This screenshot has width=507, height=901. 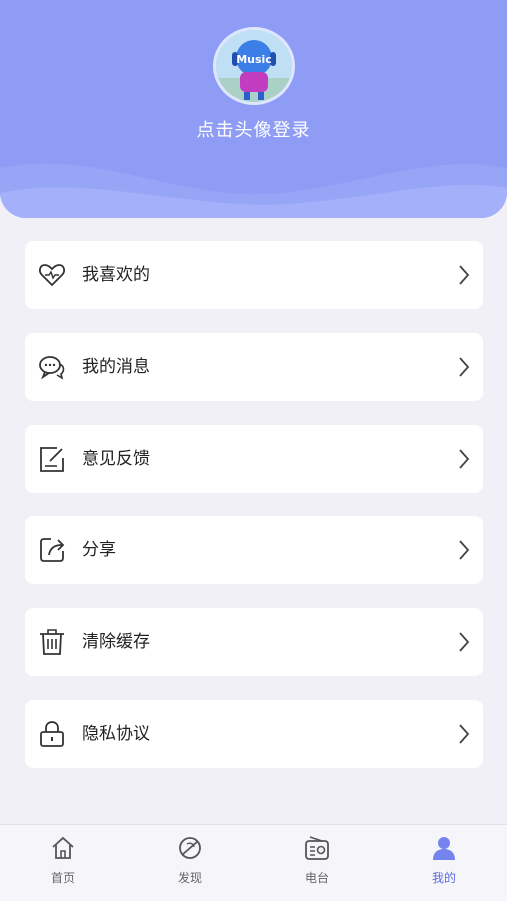 I want to click on menu-label: 隐私协议, so click(x=116, y=734).